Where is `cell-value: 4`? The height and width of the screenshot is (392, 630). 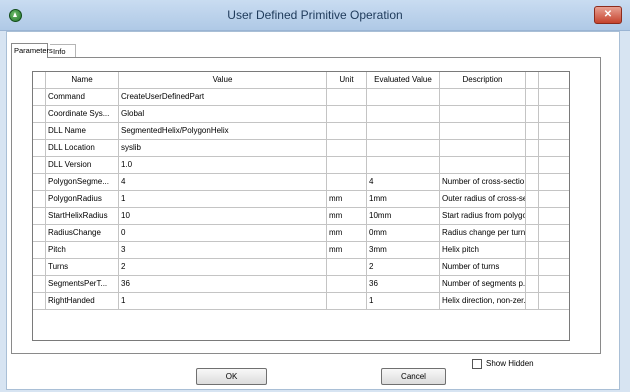 cell-value: 4 is located at coordinates (223, 182).